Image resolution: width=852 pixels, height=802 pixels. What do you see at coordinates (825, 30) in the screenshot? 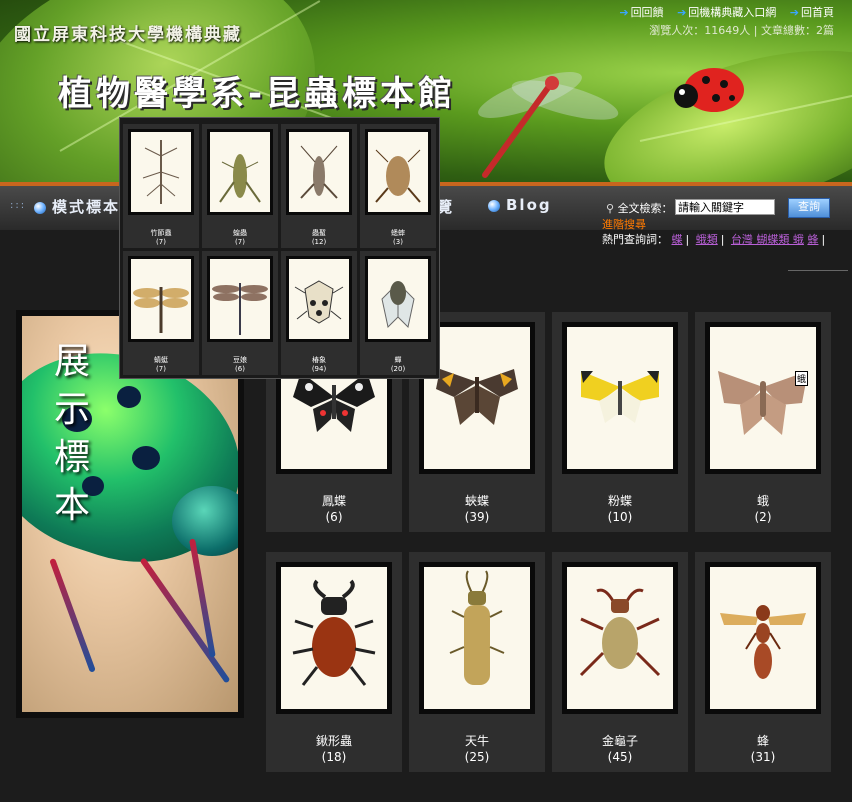
I see `articles-count: 2篇` at bounding box center [825, 30].